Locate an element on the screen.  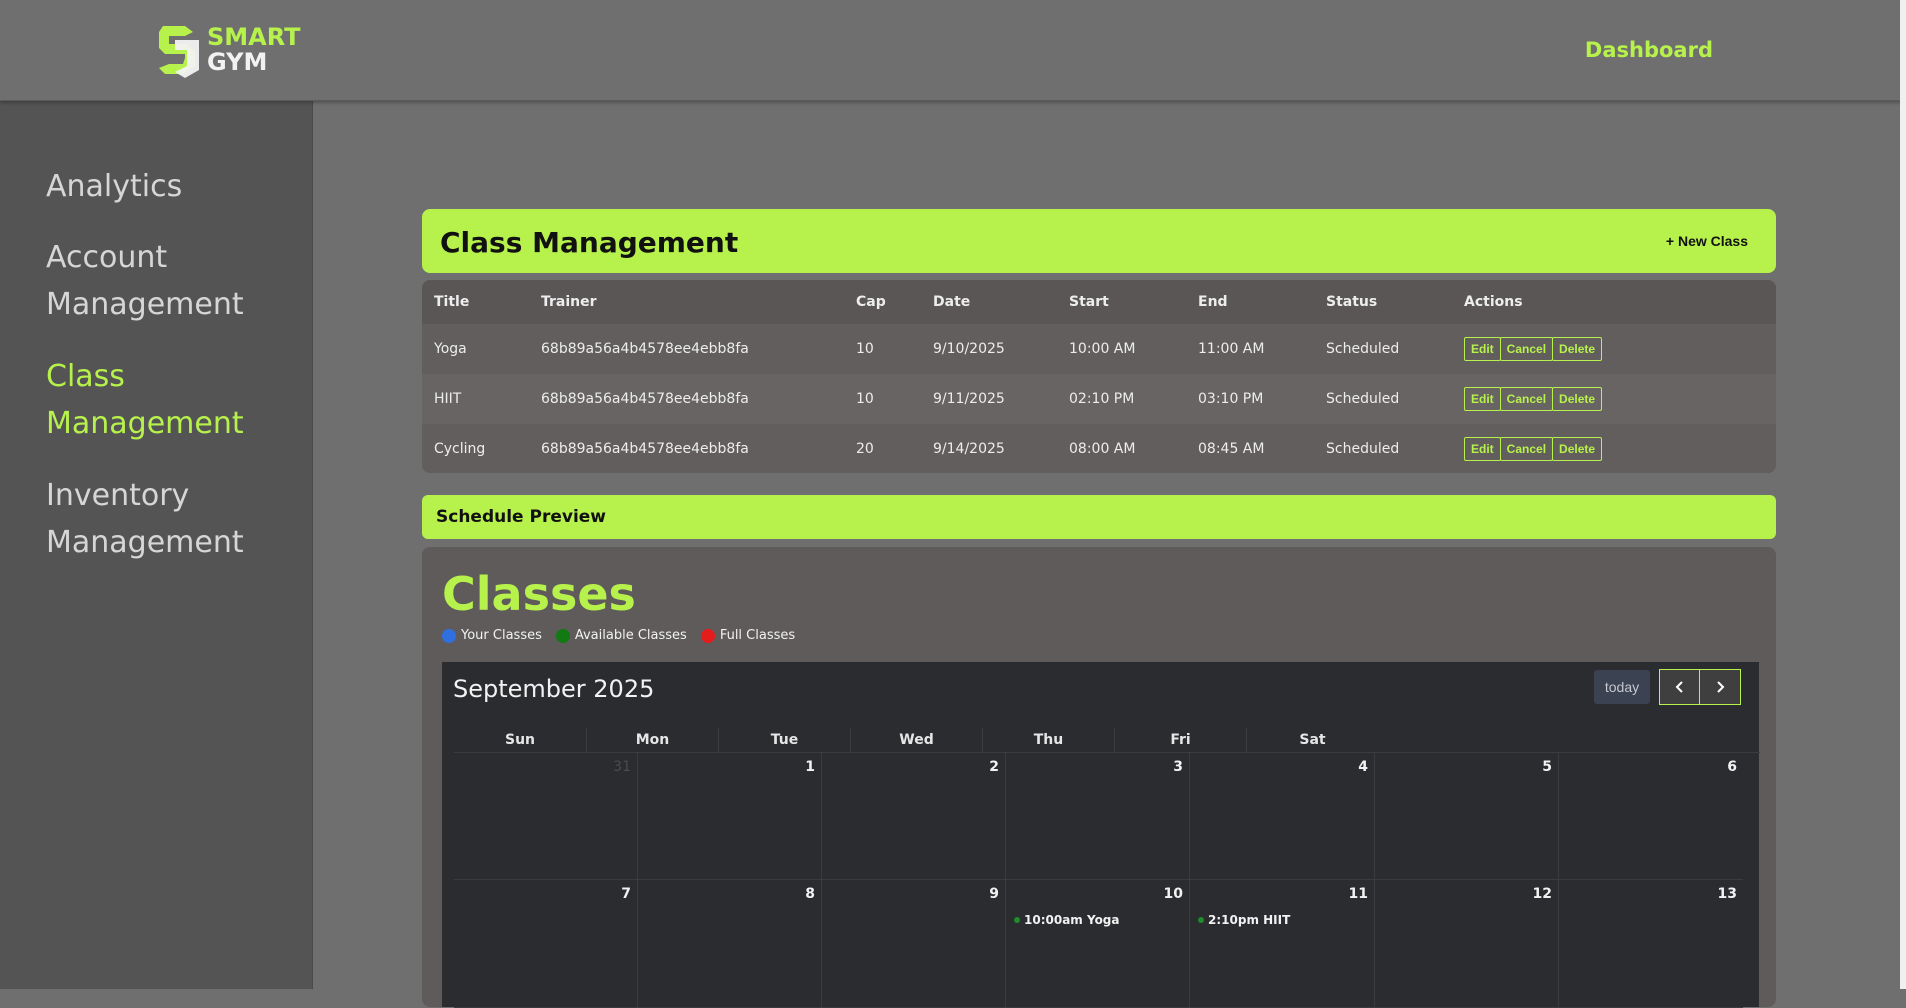
calendar-event: 10:00am Yoga is located at coordinates (1067, 920).